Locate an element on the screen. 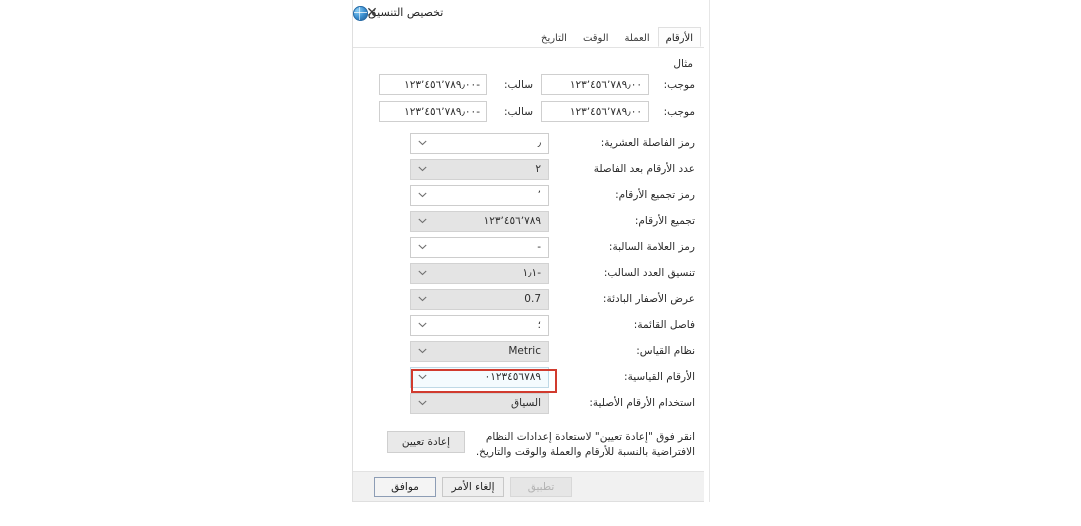  value-use-native-digits: السياق is located at coordinates (526, 403).